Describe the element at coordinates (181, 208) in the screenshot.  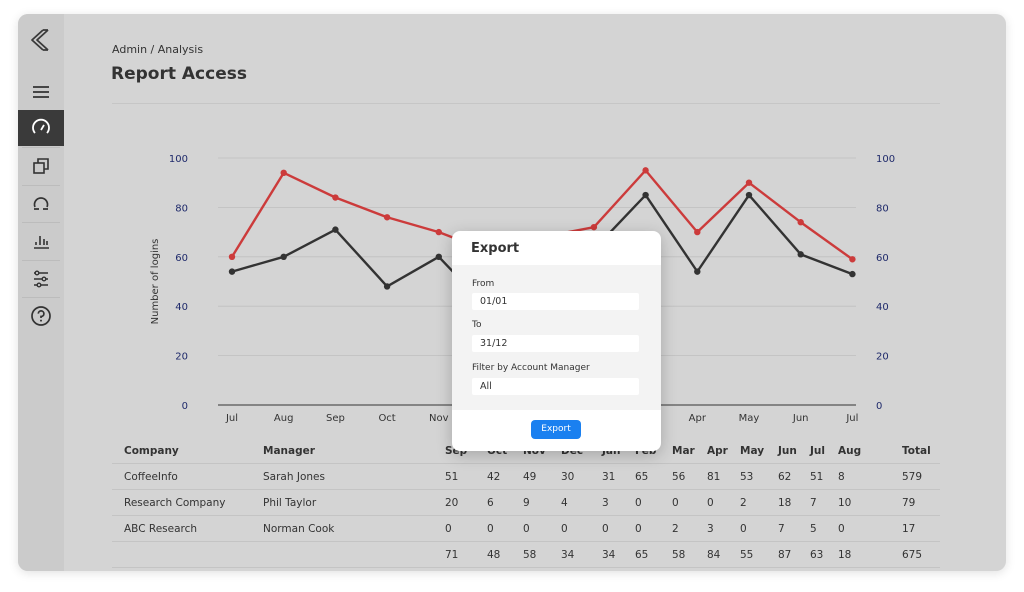
I see `y-tick-label: 80` at that location.